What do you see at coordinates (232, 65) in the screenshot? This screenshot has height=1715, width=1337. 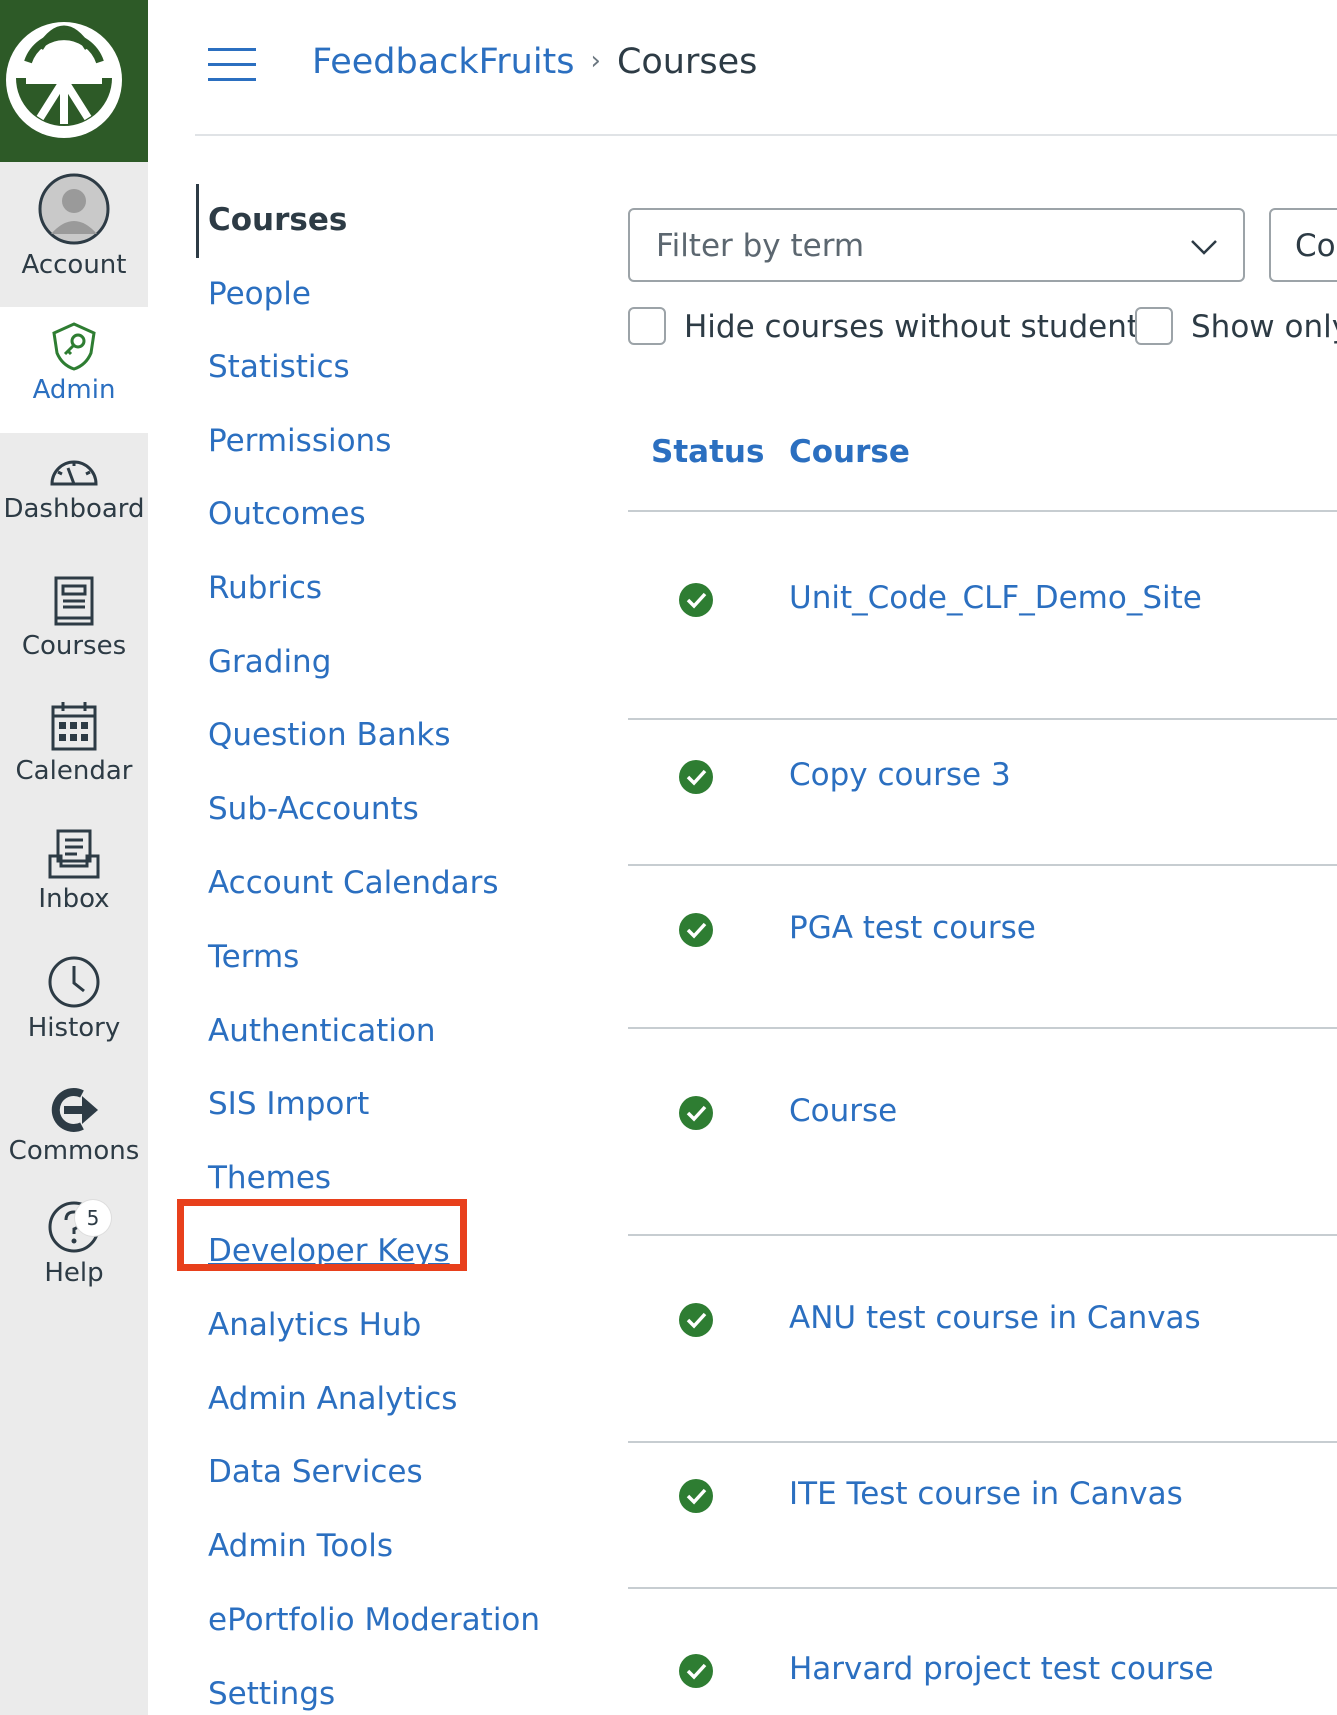 I see `course-menu-toggle-button` at bounding box center [232, 65].